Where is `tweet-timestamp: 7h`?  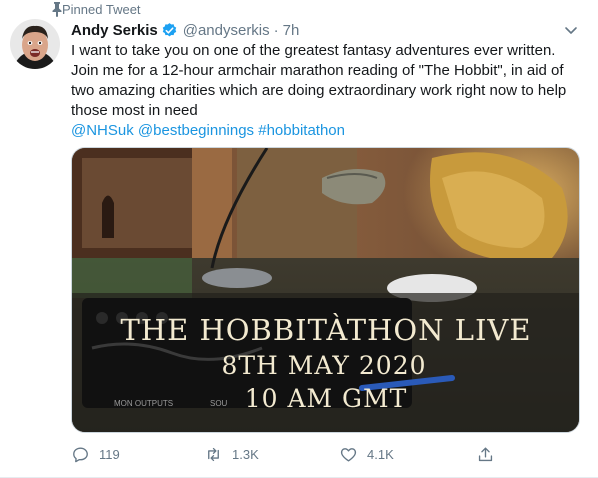 tweet-timestamp: 7h is located at coordinates (291, 30).